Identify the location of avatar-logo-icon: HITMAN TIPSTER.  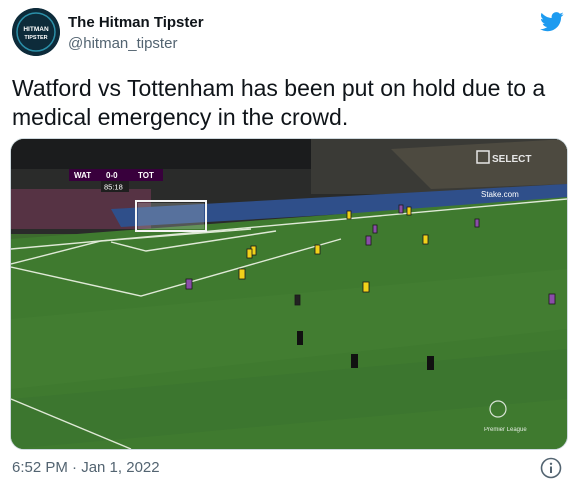
(36, 32).